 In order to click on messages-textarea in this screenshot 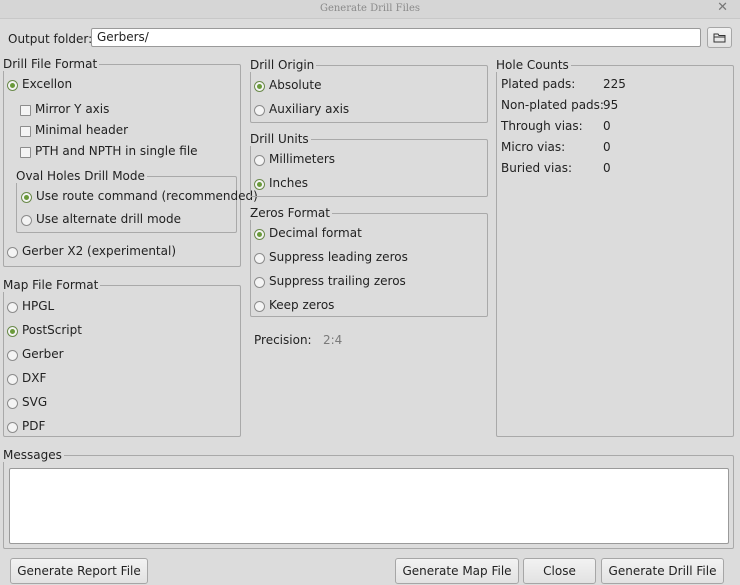, I will do `click(369, 506)`.